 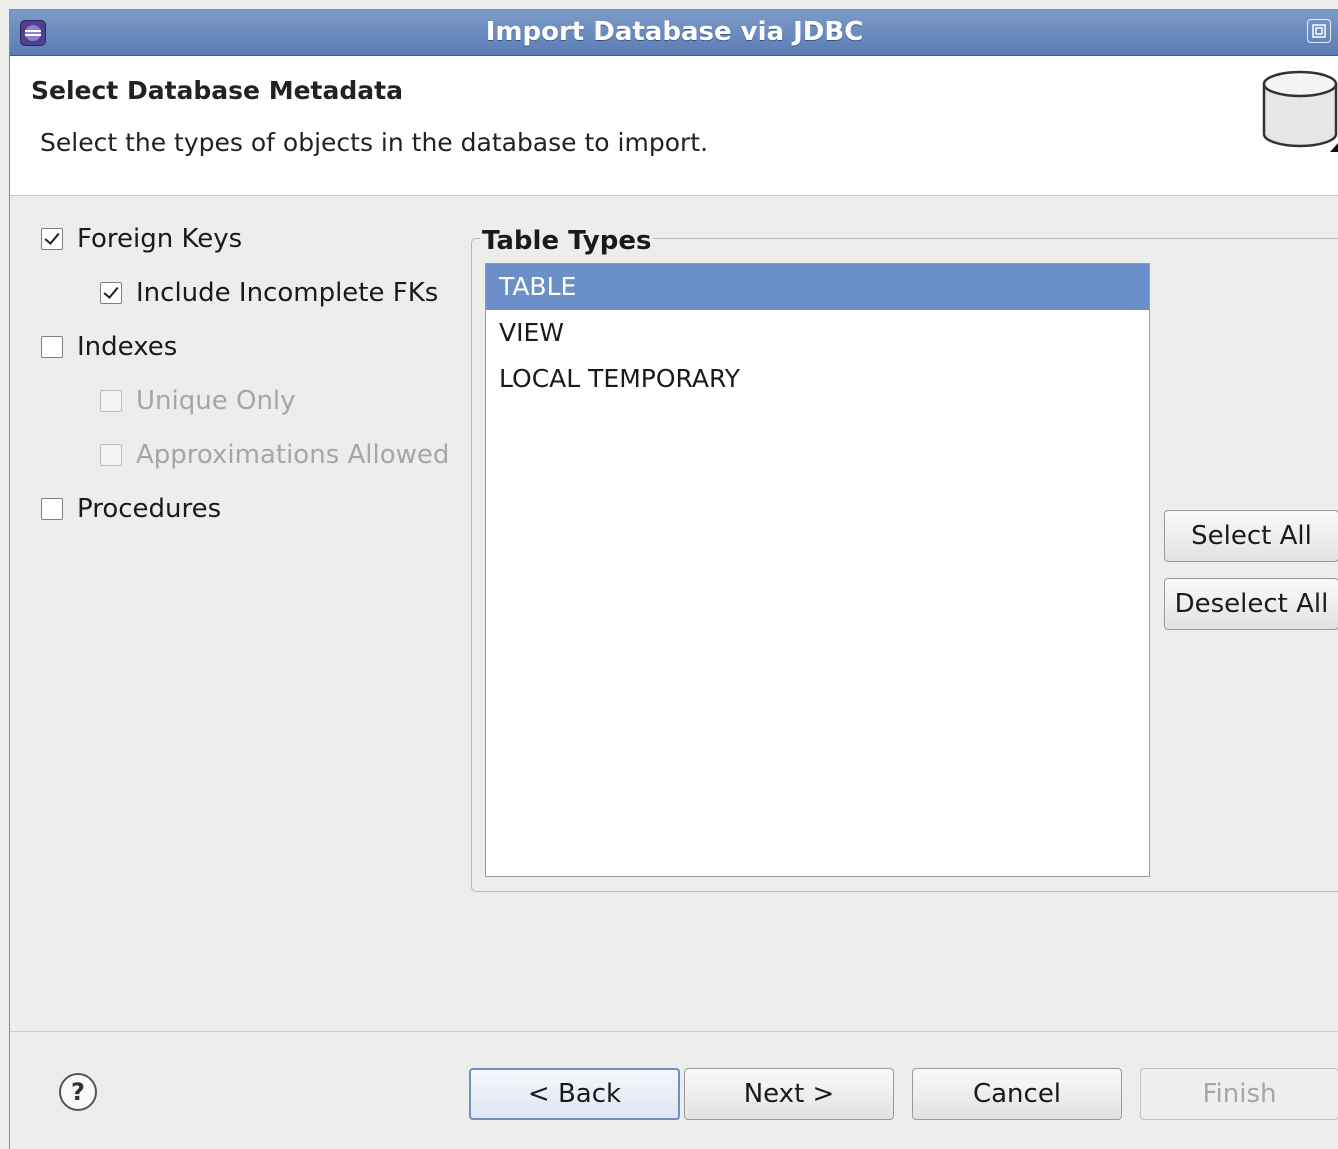 I want to click on indexes-checkbox: Indexes, so click(x=109, y=347).